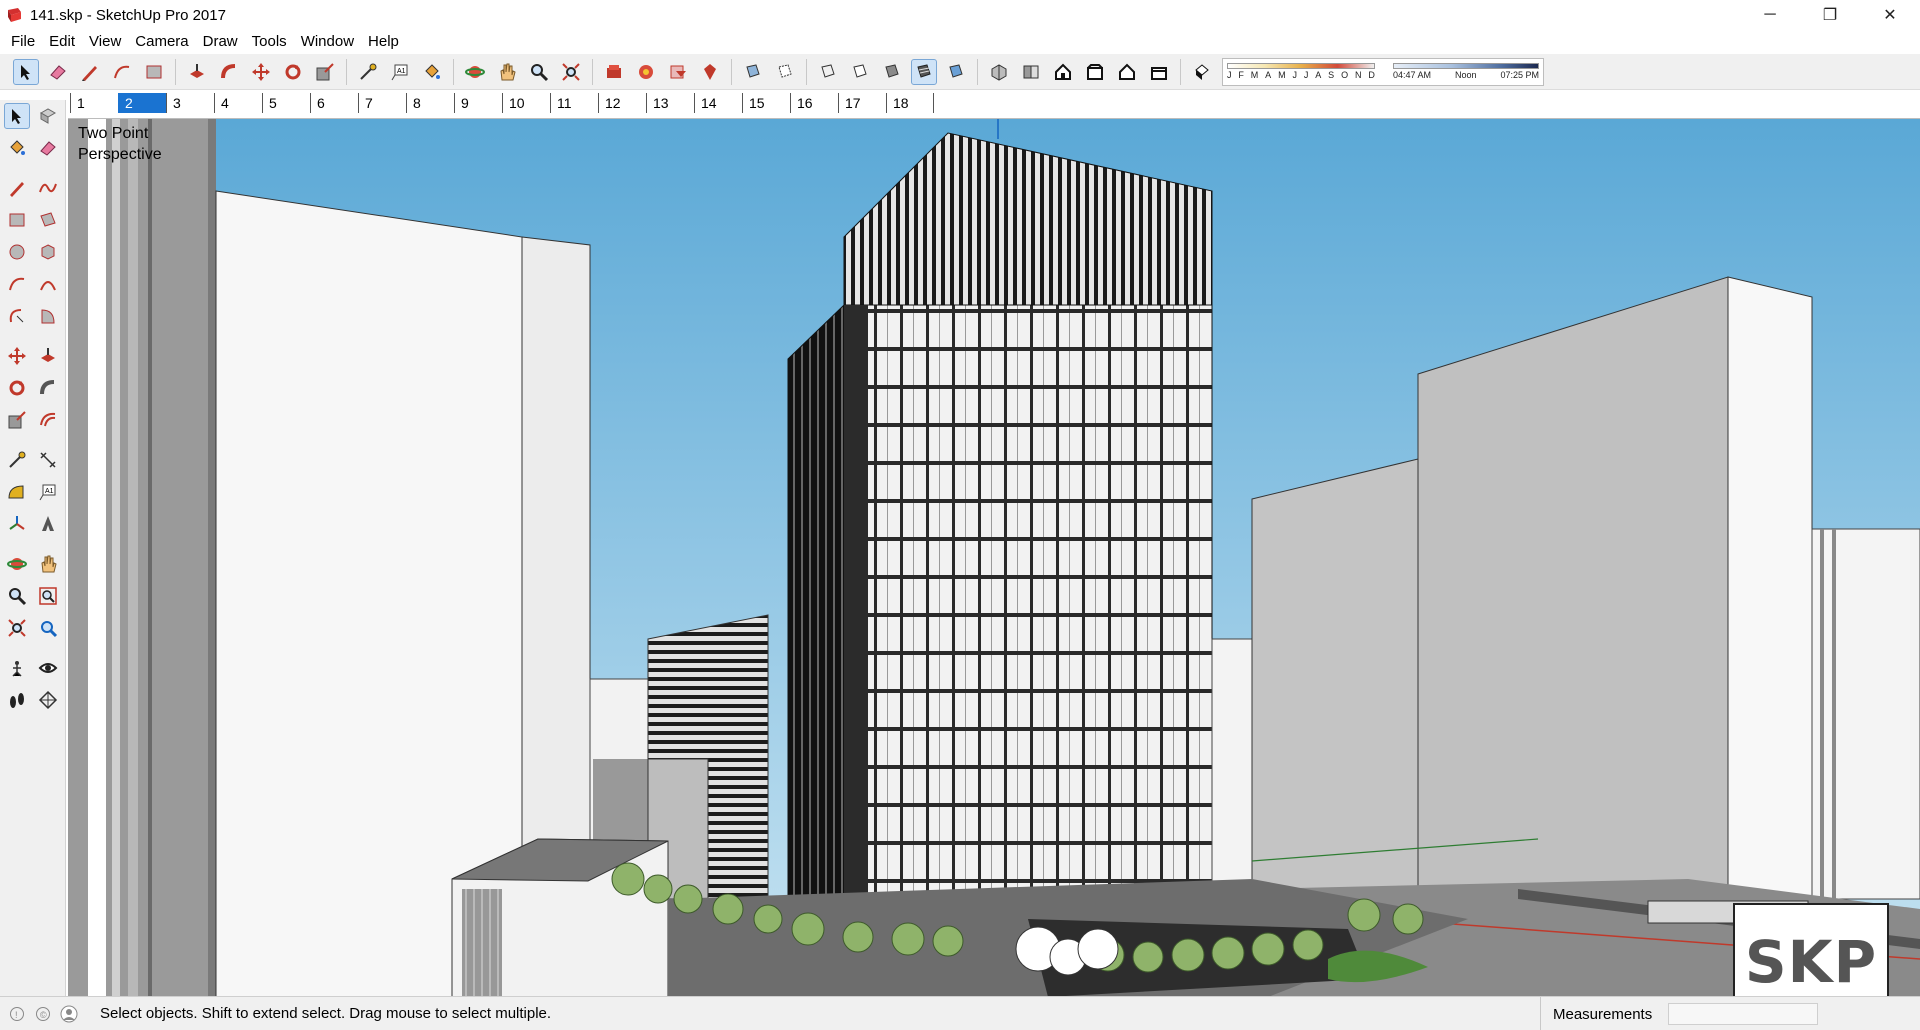  Describe the element at coordinates (670, 103) in the screenshot. I see `scene-tab-13: 13` at that location.